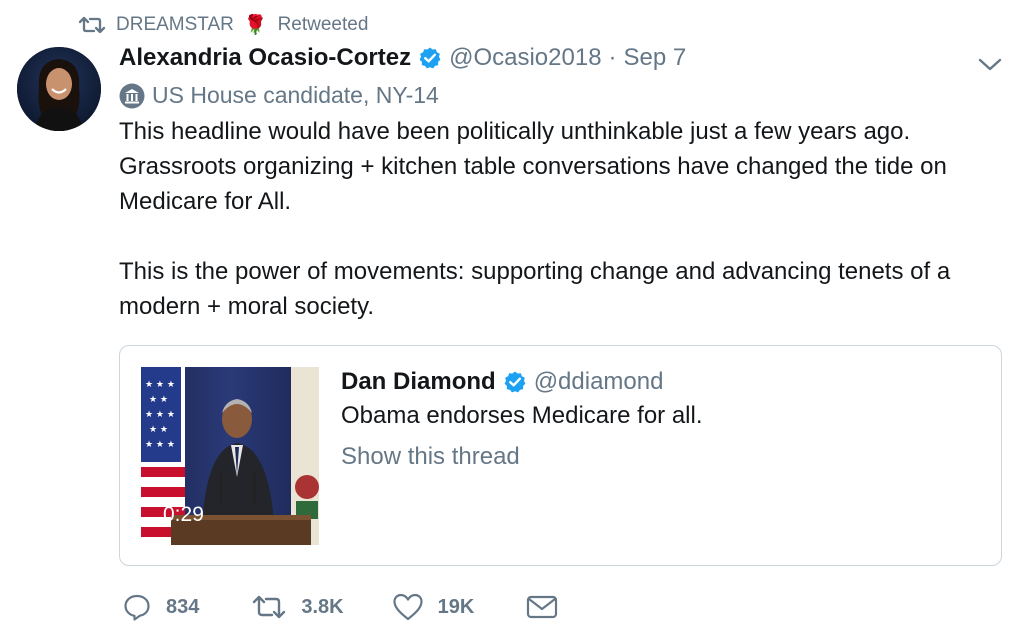 Image resolution: width=1020 pixels, height=633 pixels. What do you see at coordinates (230, 456) in the screenshot?
I see `video-thumbnail: ★ ★ ★ ★ ★ ★ ★ ★ ★ ★ ★ ★ ★ 0:29` at bounding box center [230, 456].